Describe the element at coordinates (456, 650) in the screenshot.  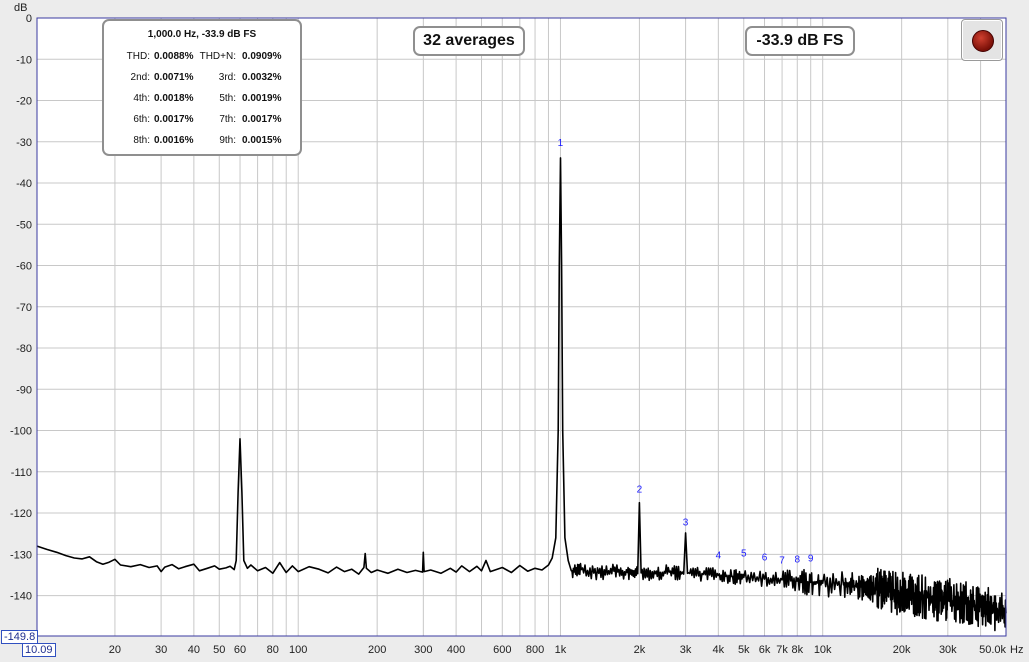
I see `x-tick-label: 400` at that location.